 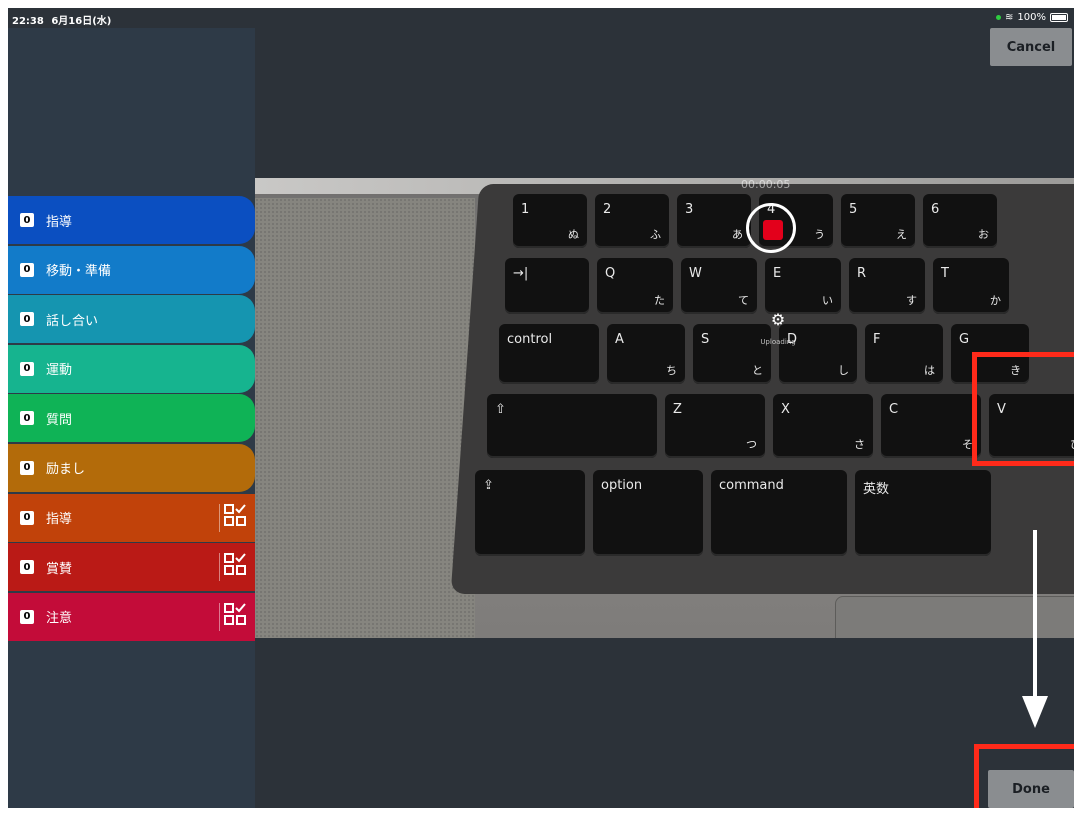 I want to click on wifi-icon: ≋, so click(x=1009, y=17).